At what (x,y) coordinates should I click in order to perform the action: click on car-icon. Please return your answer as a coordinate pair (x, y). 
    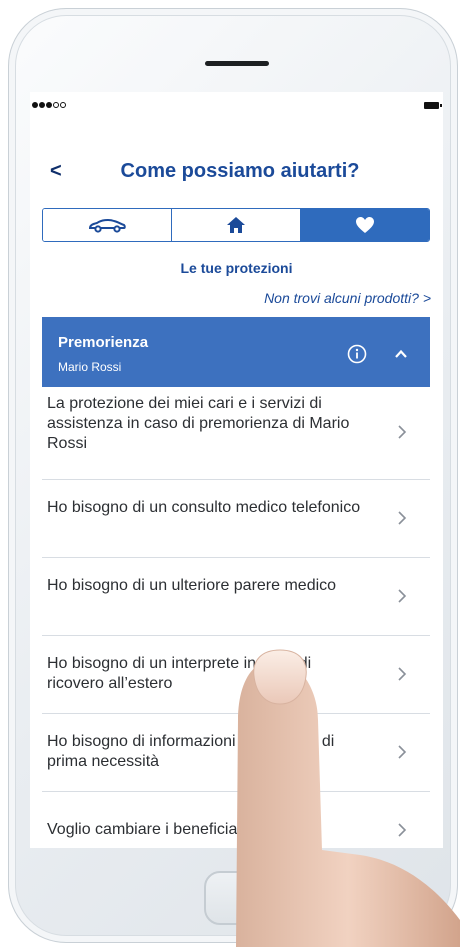
    Looking at the image, I should click on (107, 225).